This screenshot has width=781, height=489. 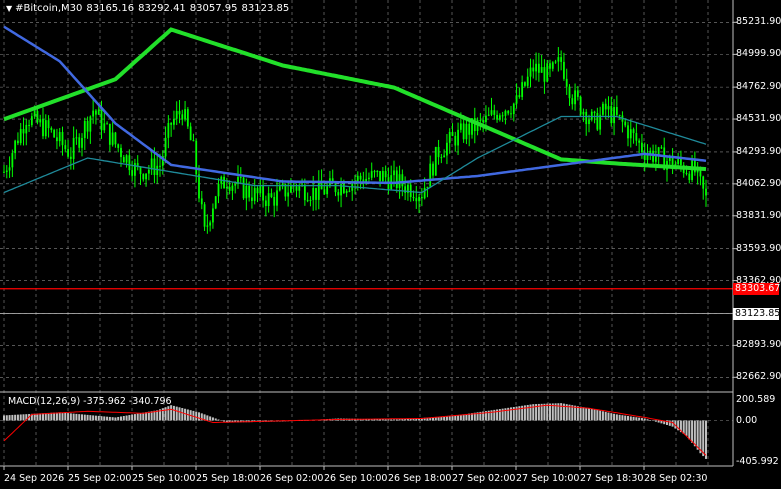 I want to click on time-tick-label: 24 Sep 2026, so click(x=34, y=478).